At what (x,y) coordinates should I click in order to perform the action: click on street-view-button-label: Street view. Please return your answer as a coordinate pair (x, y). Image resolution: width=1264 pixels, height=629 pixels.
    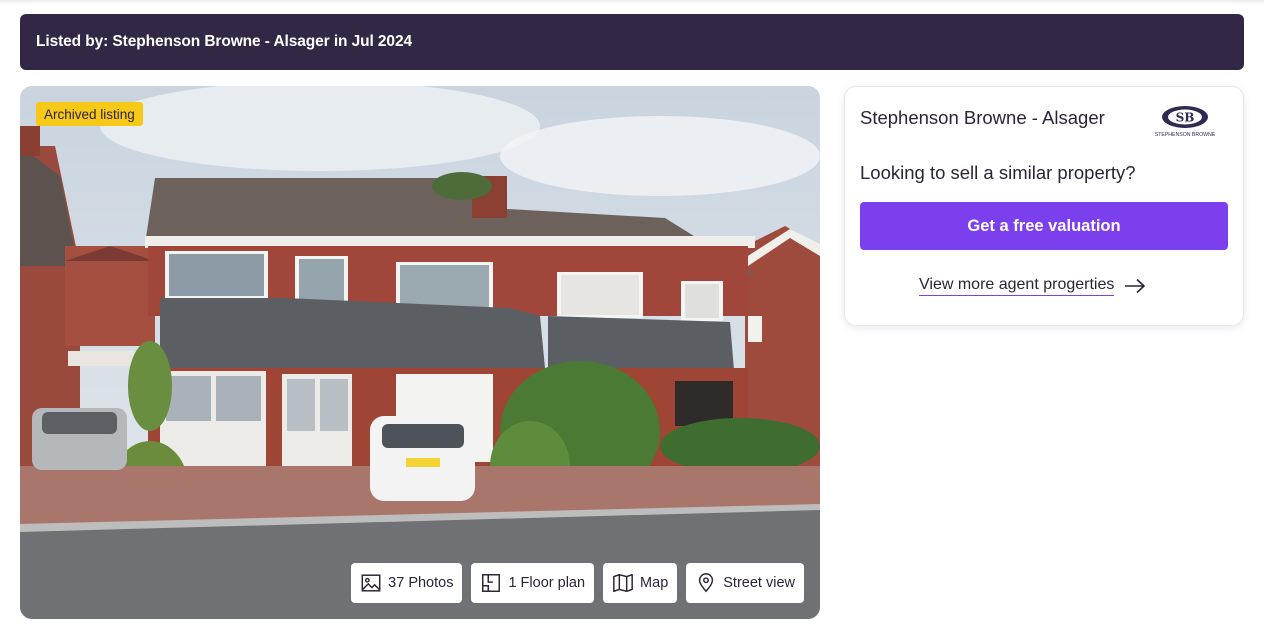
    Looking at the image, I should click on (759, 583).